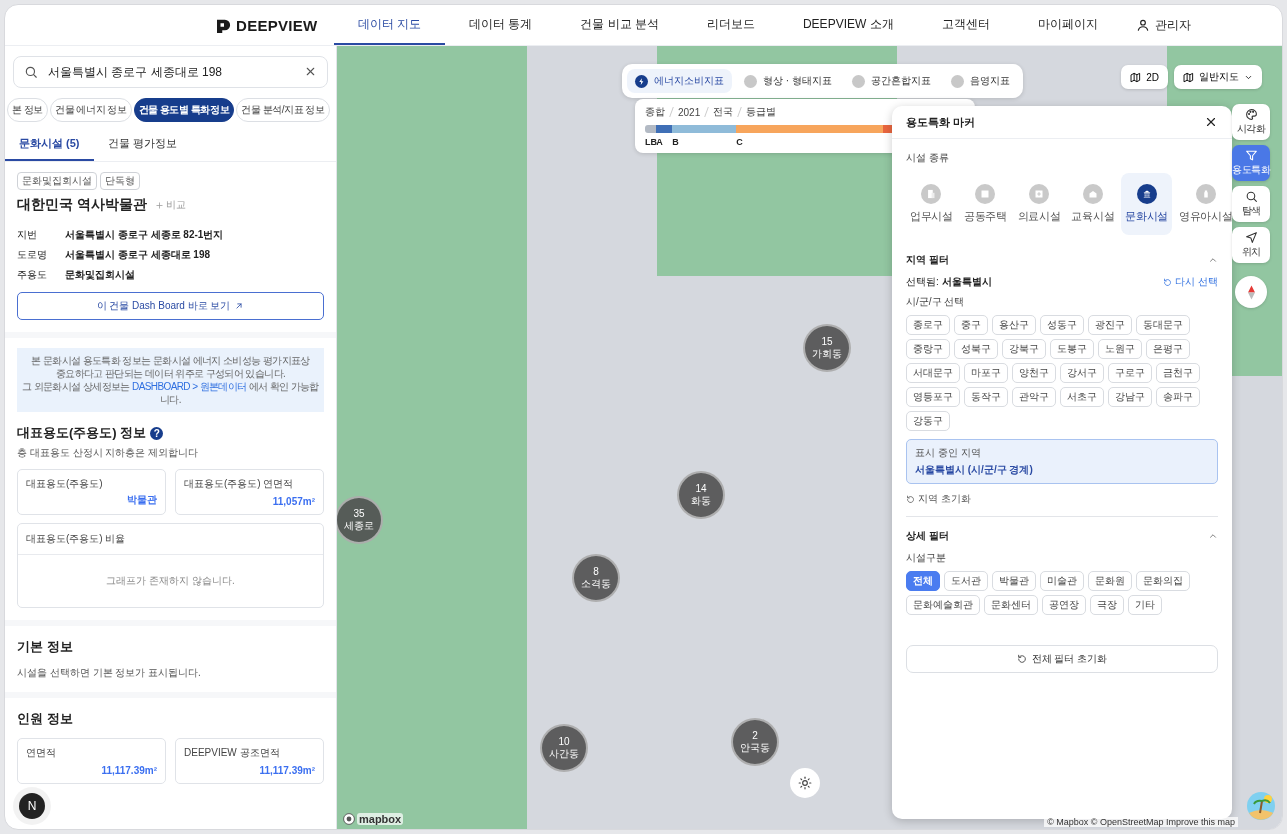 Image resolution: width=1287 pixels, height=834 pixels. Describe the element at coordinates (1168, 282) in the screenshot. I see `refresh-icon` at that location.